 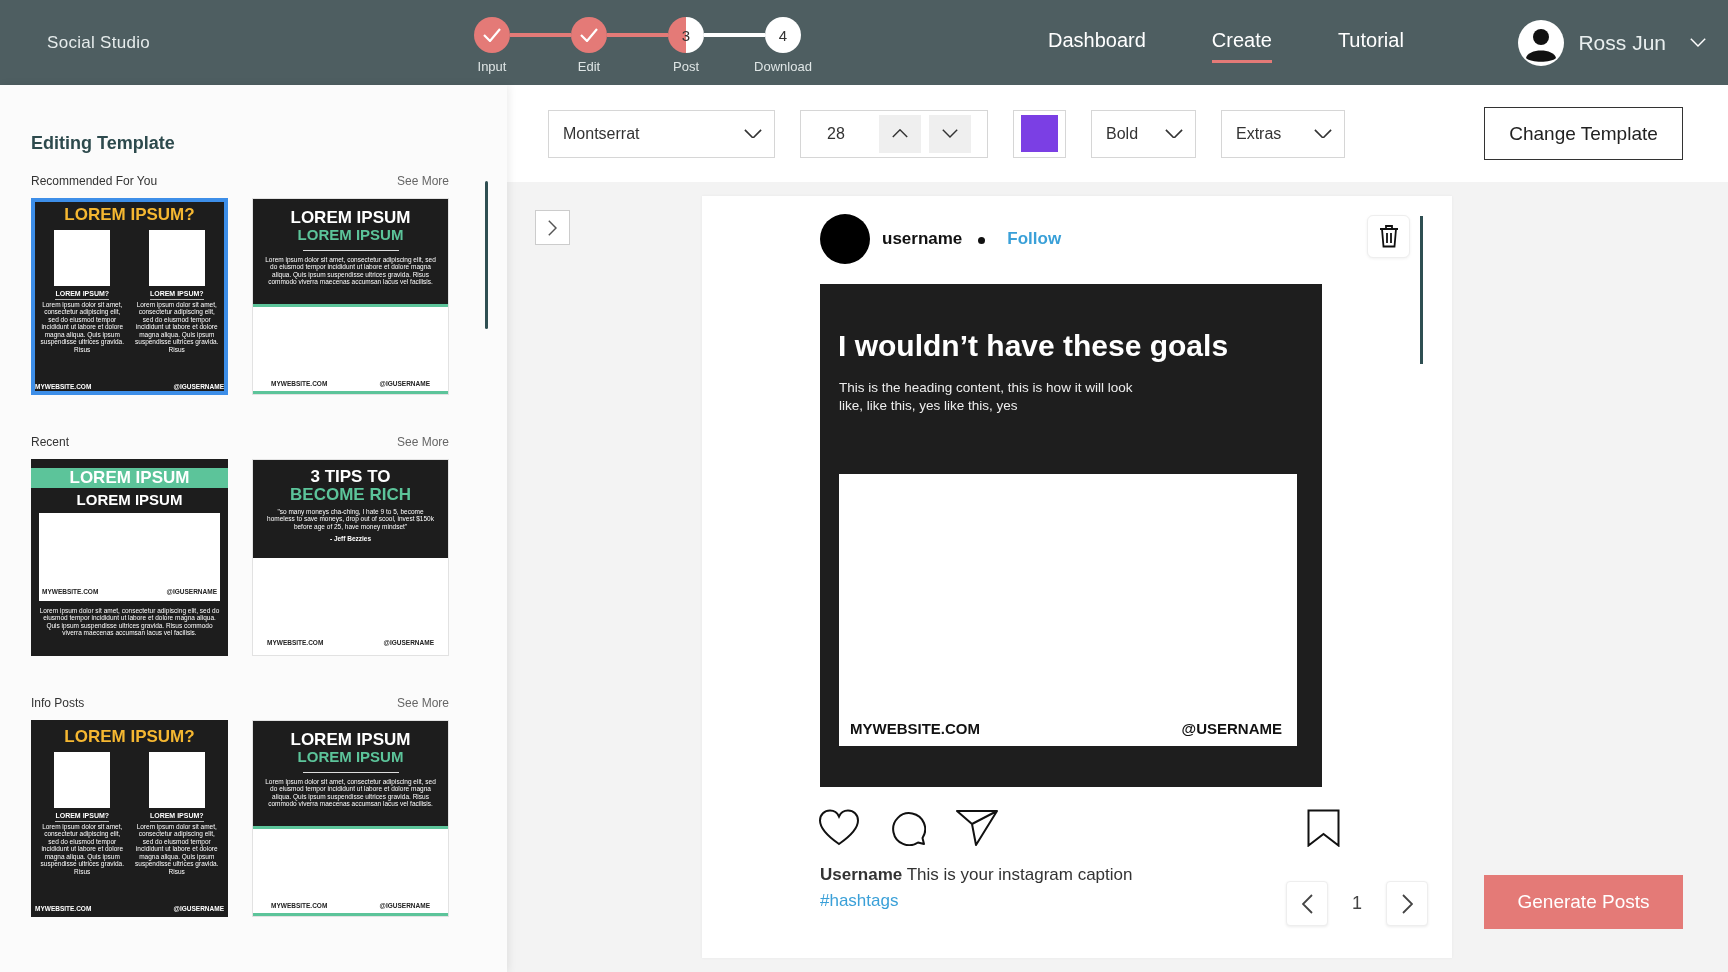 What do you see at coordinates (1034, 346) in the screenshot?
I see `post-heading: I wouldn’t have these goals` at bounding box center [1034, 346].